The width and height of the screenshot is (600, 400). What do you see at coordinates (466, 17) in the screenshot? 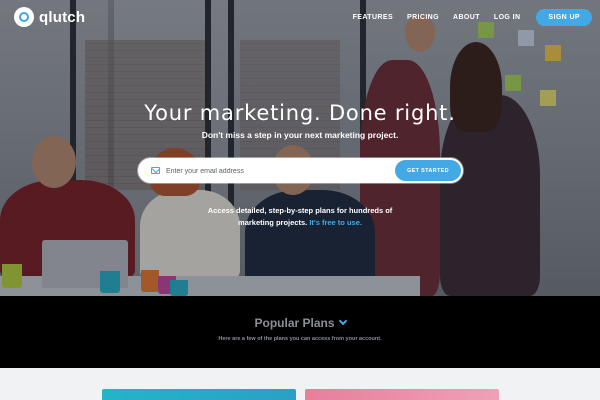
I see `nav-link-about: ABOUT` at bounding box center [466, 17].